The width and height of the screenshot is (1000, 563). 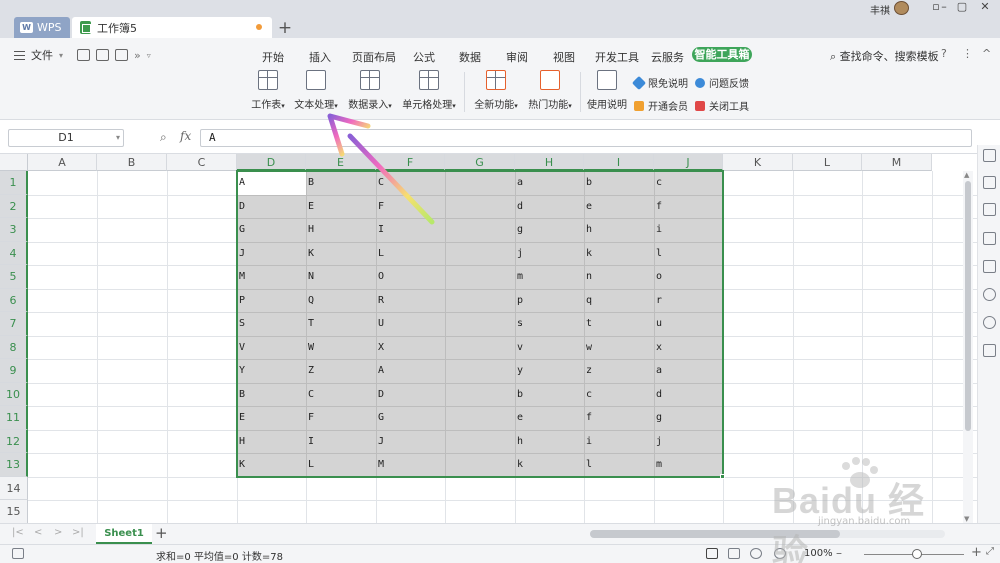 I want to click on print-icon, so click(x=122, y=55).